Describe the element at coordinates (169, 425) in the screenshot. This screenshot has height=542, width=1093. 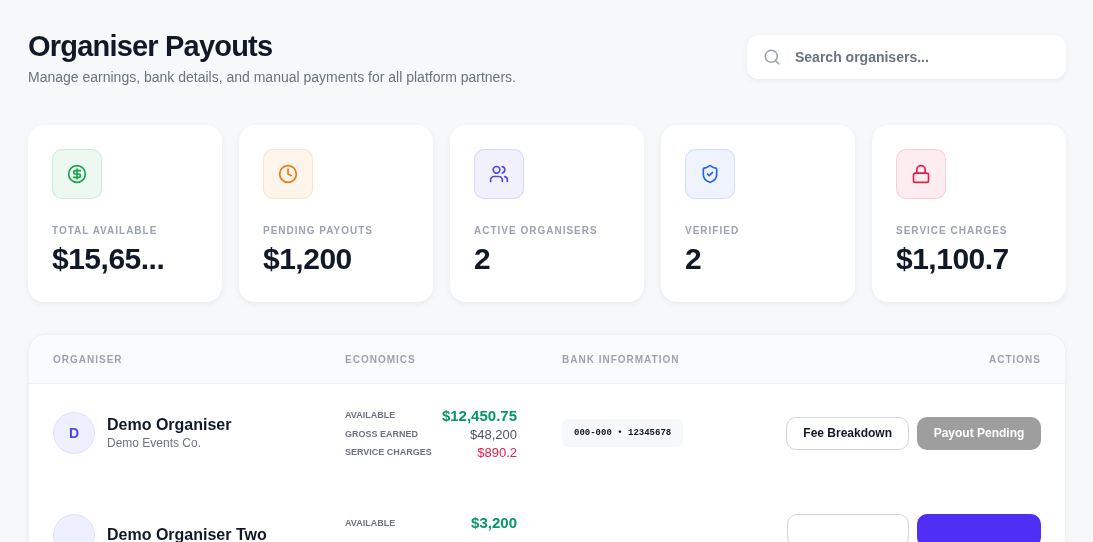
I see `organiser-name: Demo Organiser` at that location.